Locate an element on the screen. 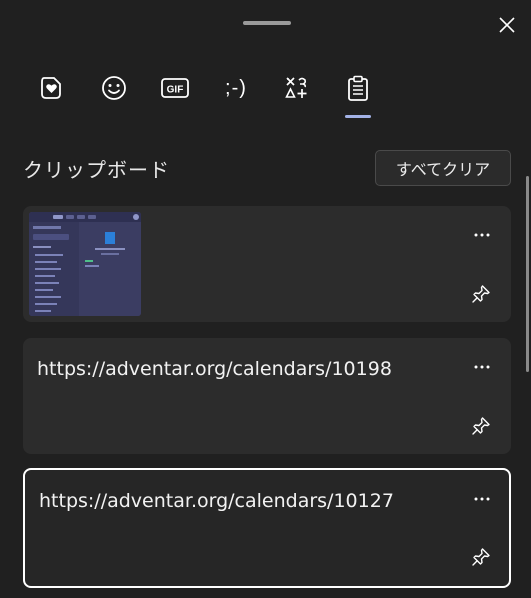  clipboard-icon is located at coordinates (358, 88).